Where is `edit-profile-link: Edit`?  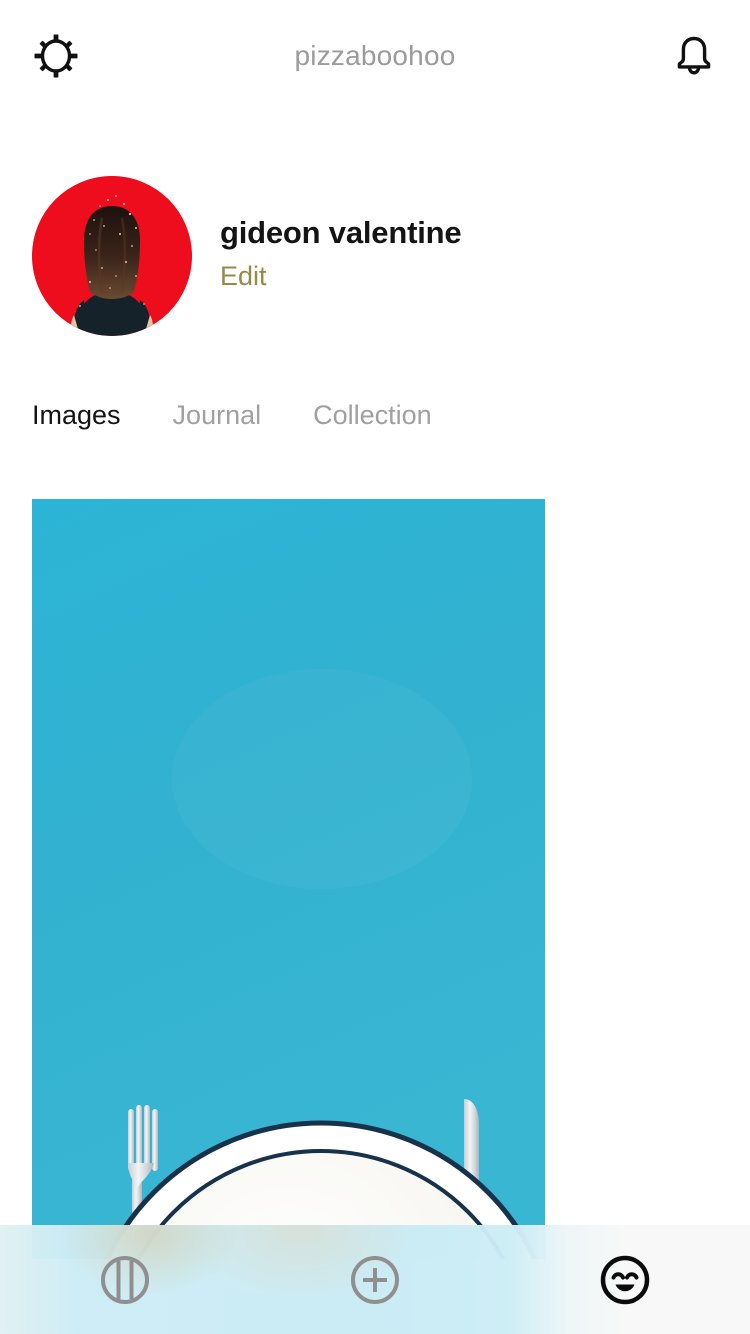
edit-profile-link: Edit is located at coordinates (340, 276).